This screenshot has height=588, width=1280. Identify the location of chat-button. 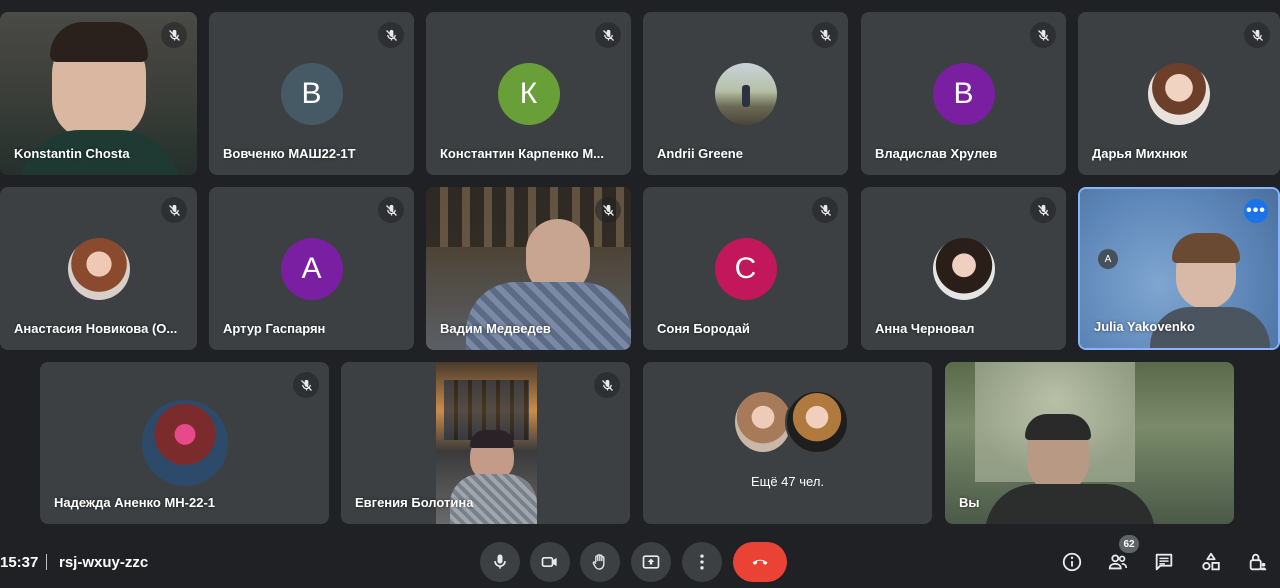
(1164, 562).